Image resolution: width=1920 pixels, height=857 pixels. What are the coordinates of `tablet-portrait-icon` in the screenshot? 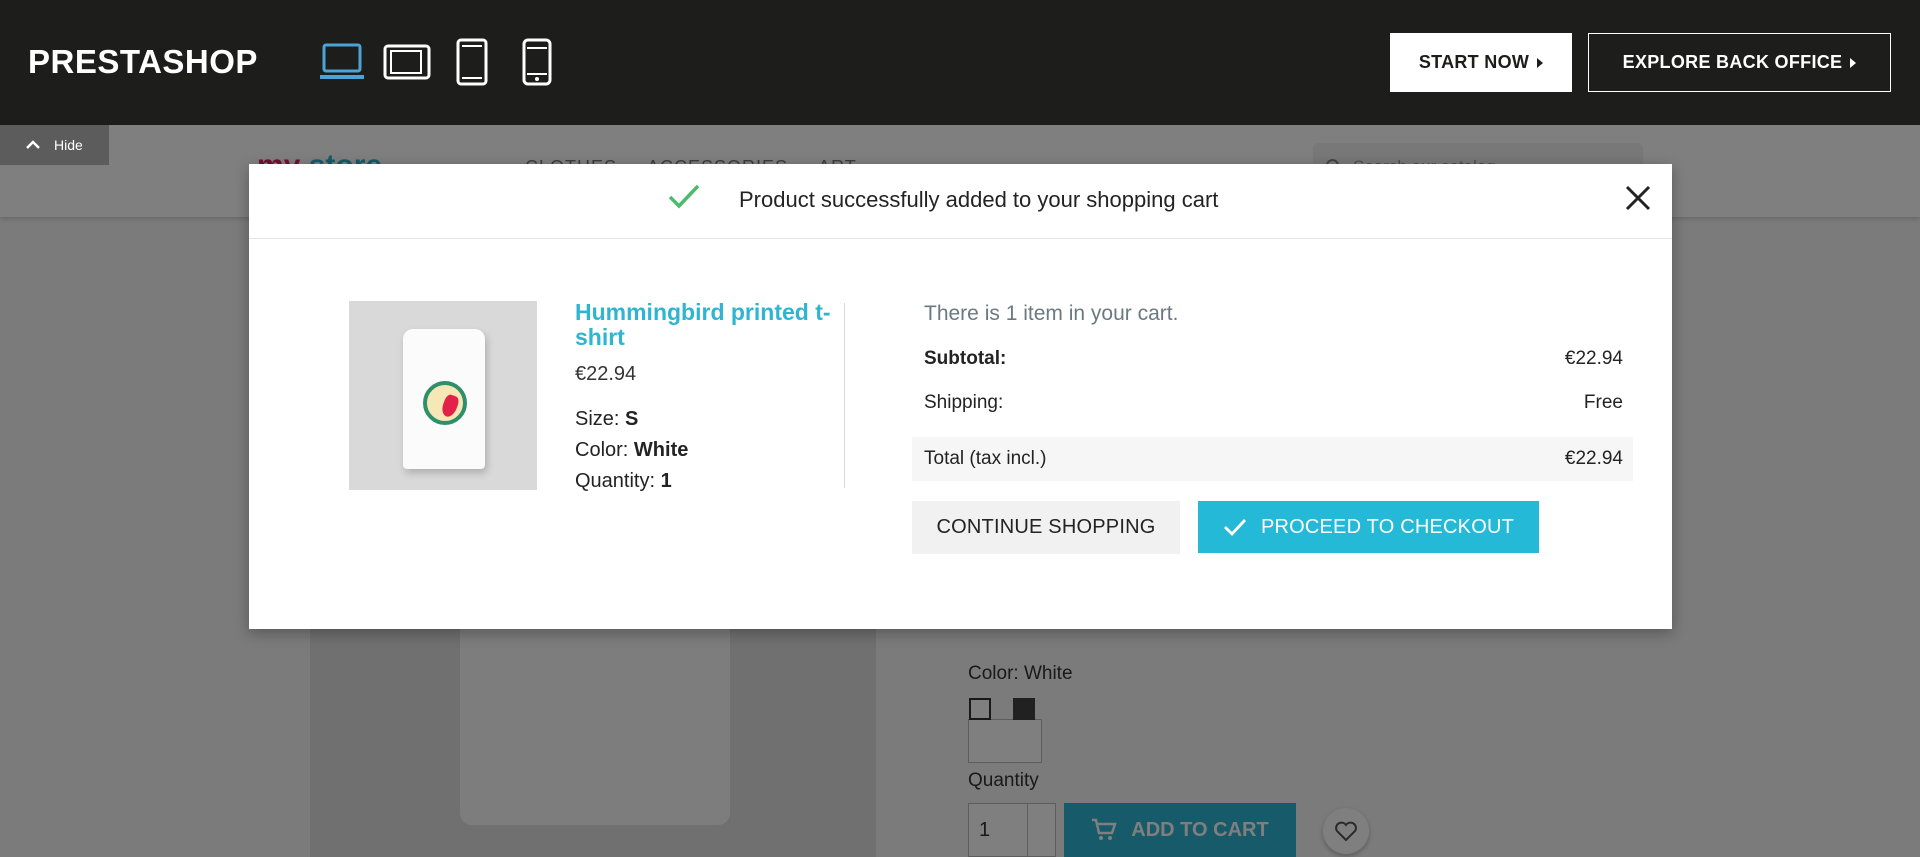 It's located at (472, 62).